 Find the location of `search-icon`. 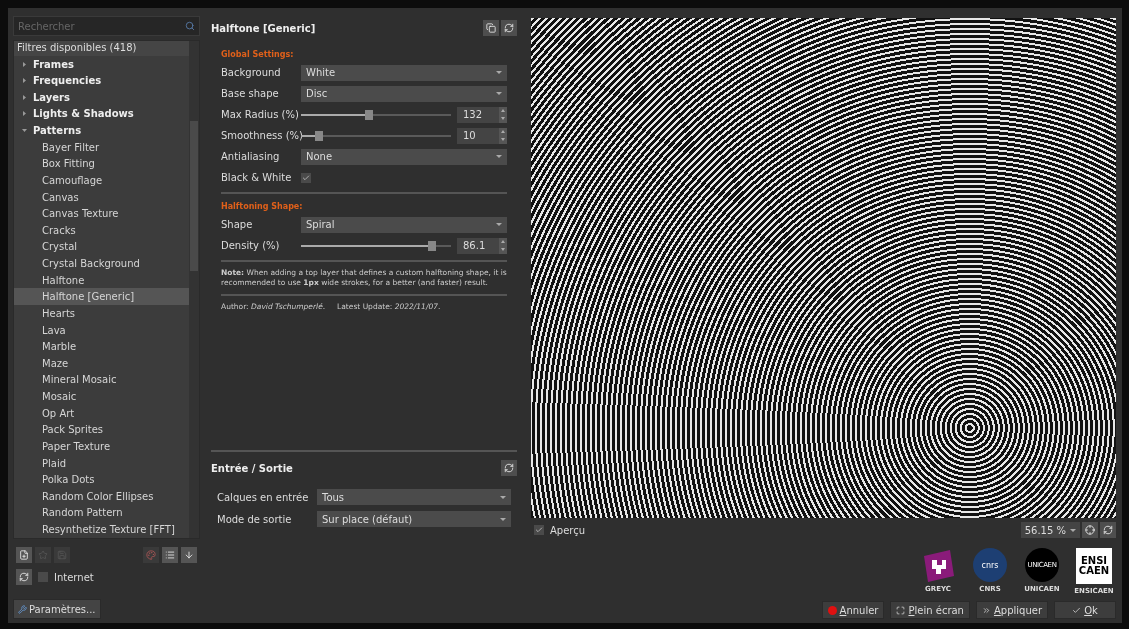

search-icon is located at coordinates (190, 26).